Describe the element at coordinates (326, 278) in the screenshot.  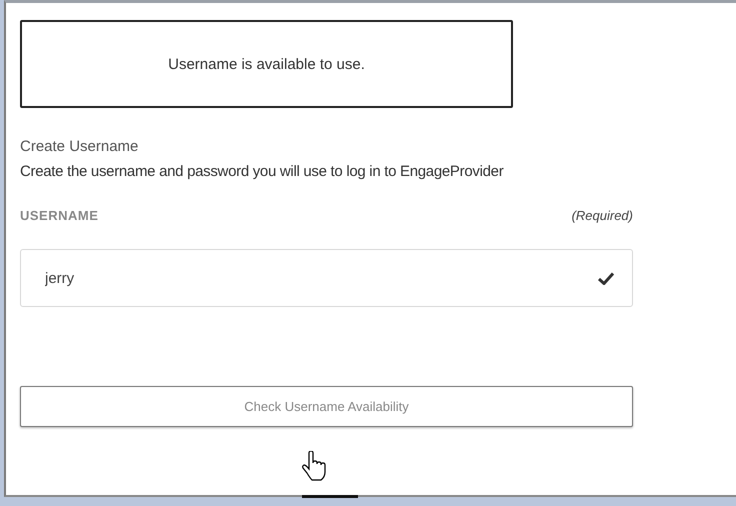
I see `username-field: jerry` at that location.